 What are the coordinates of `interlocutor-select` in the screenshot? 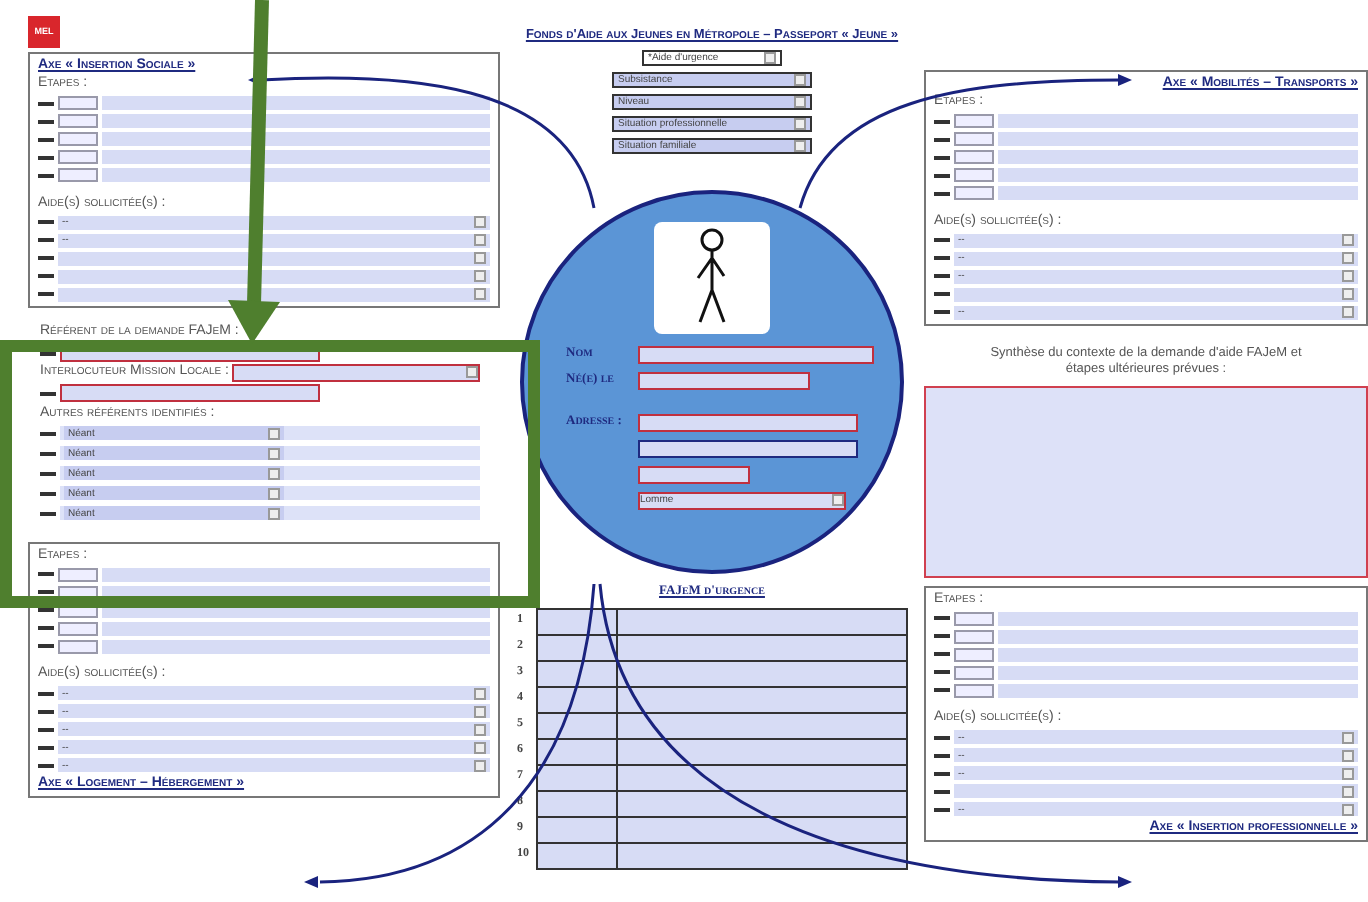 It's located at (356, 373).